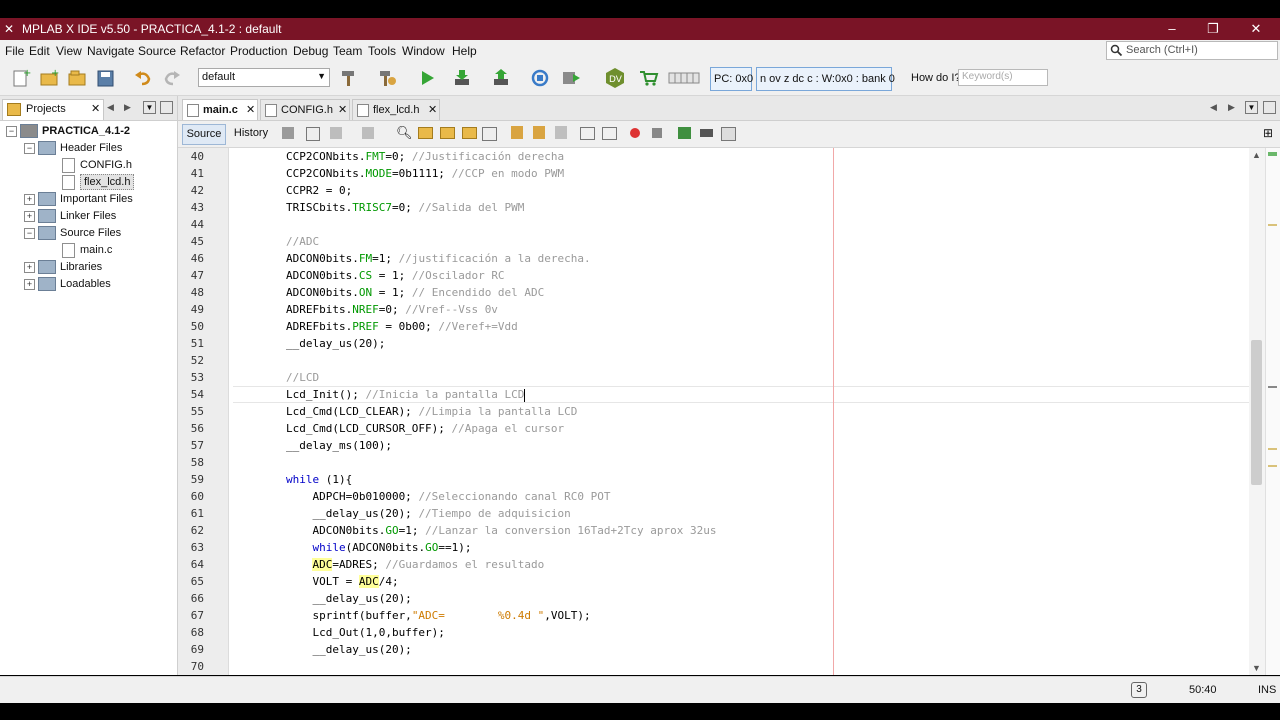 The height and width of the screenshot is (720, 1280). I want to click on menu-navigate: Navigate, so click(110, 51).